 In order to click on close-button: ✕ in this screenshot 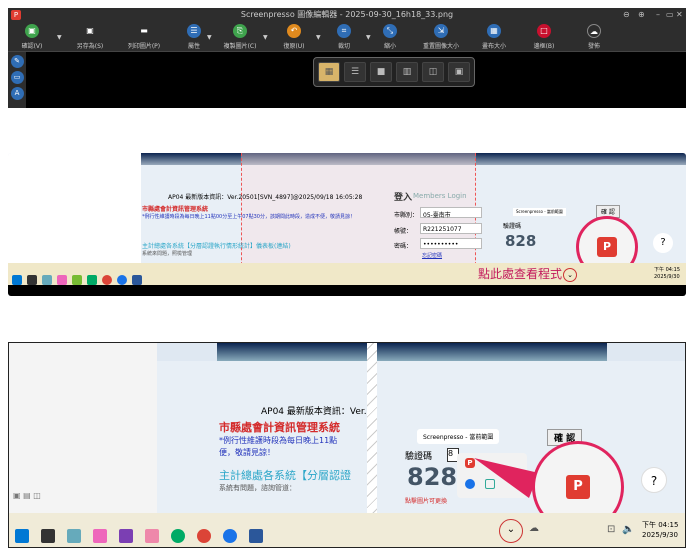, I will do `click(679, 15)`.